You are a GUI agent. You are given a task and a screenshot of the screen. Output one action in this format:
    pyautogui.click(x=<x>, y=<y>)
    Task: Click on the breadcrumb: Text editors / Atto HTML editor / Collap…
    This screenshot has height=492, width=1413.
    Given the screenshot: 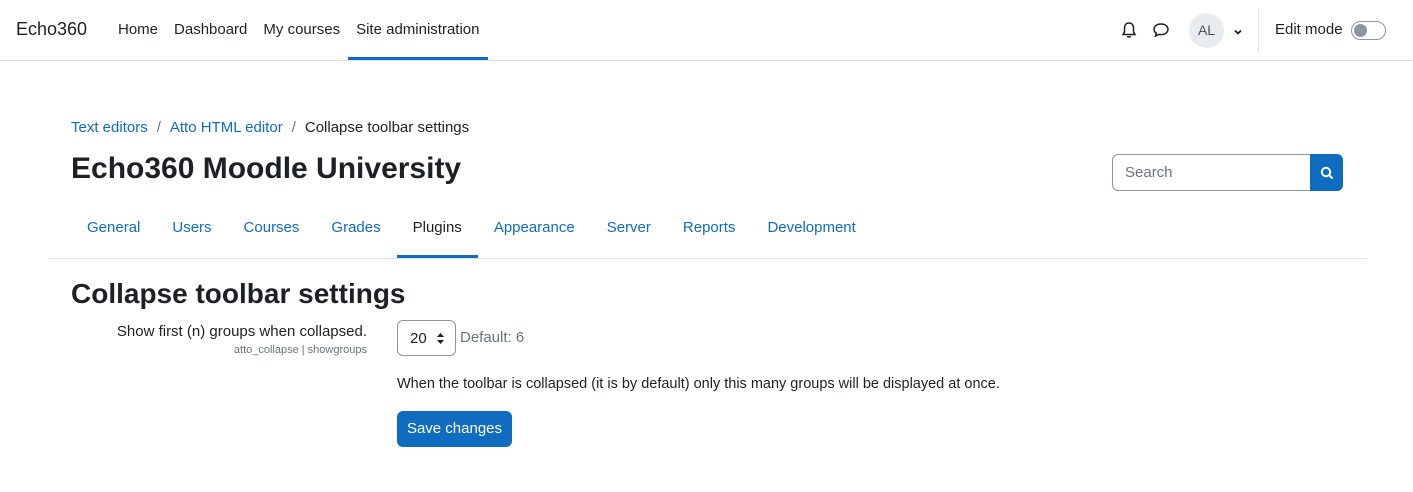 What is the action you would take?
    pyautogui.click(x=270, y=127)
    